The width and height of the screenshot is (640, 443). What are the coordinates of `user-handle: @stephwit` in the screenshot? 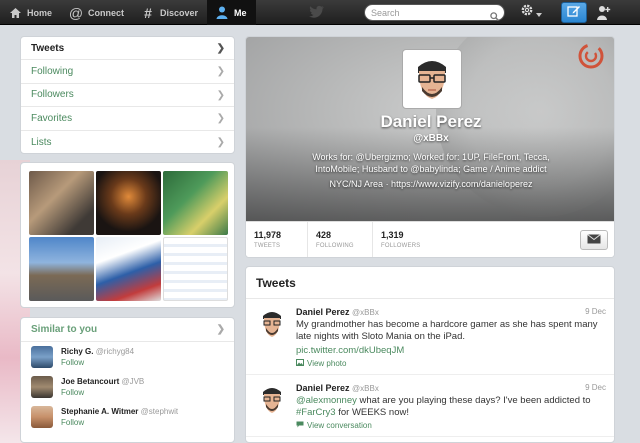 It's located at (159, 411).